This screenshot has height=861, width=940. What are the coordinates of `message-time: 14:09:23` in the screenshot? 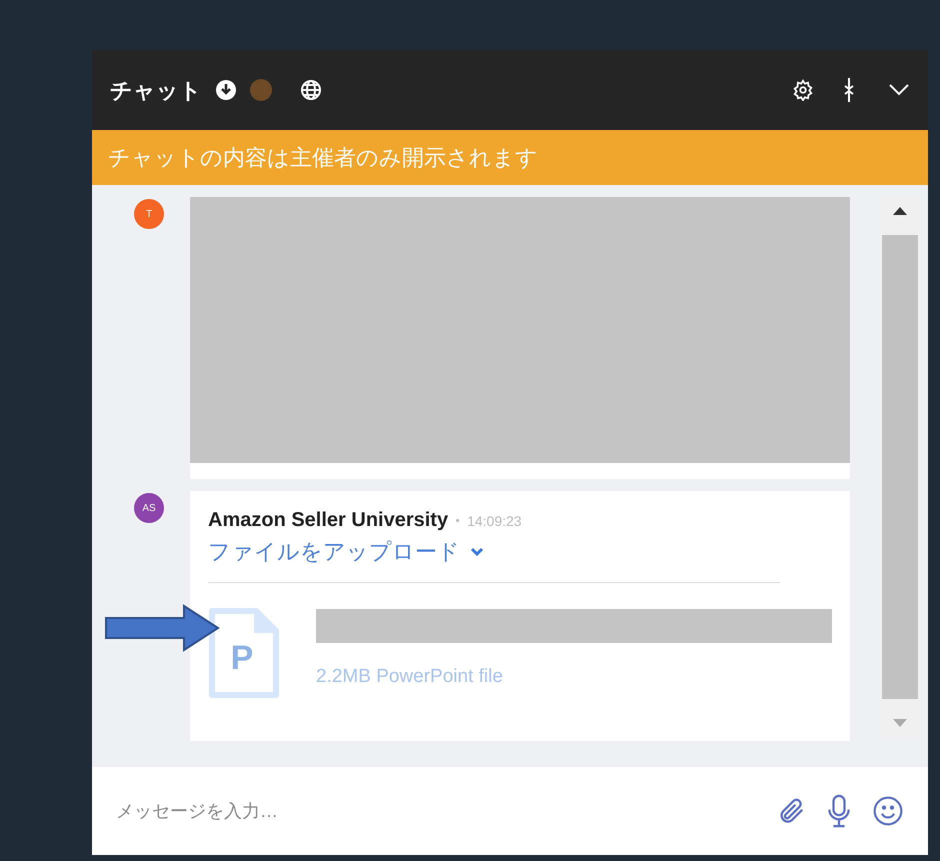 It's located at (494, 521).